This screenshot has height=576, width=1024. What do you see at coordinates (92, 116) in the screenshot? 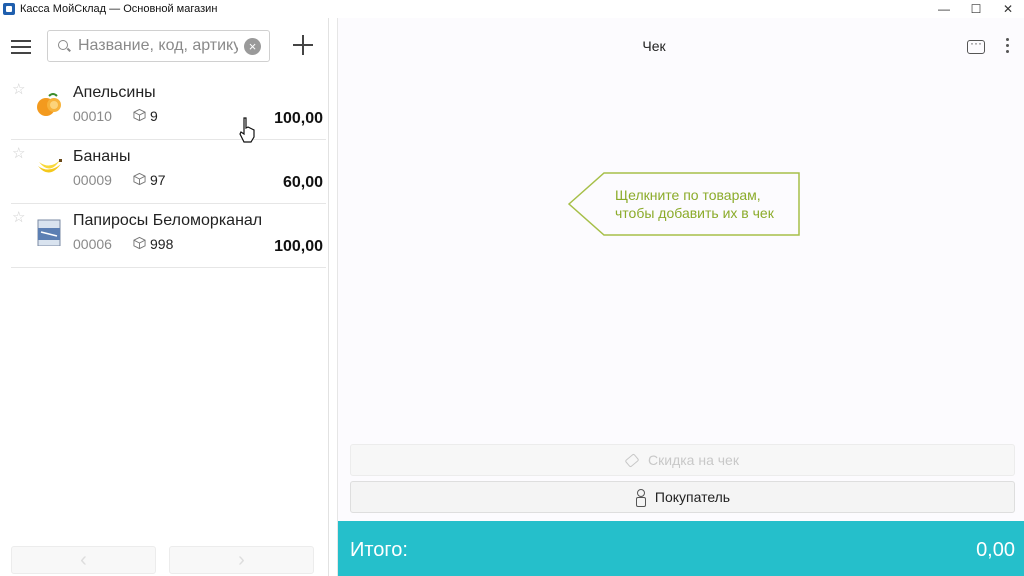
I see `product-code: 00010` at bounding box center [92, 116].